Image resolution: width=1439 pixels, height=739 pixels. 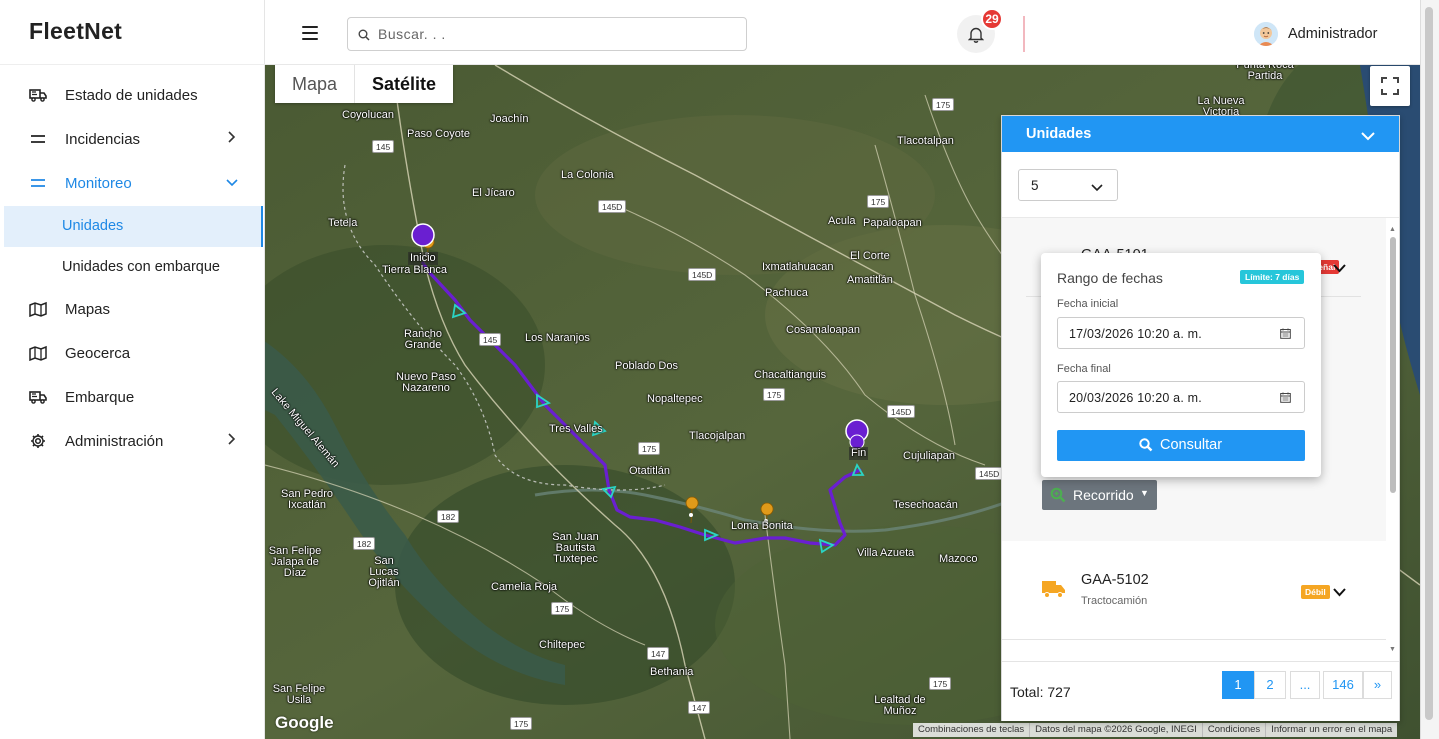 I want to click on highway-shield: 145D, so click(x=989, y=473).